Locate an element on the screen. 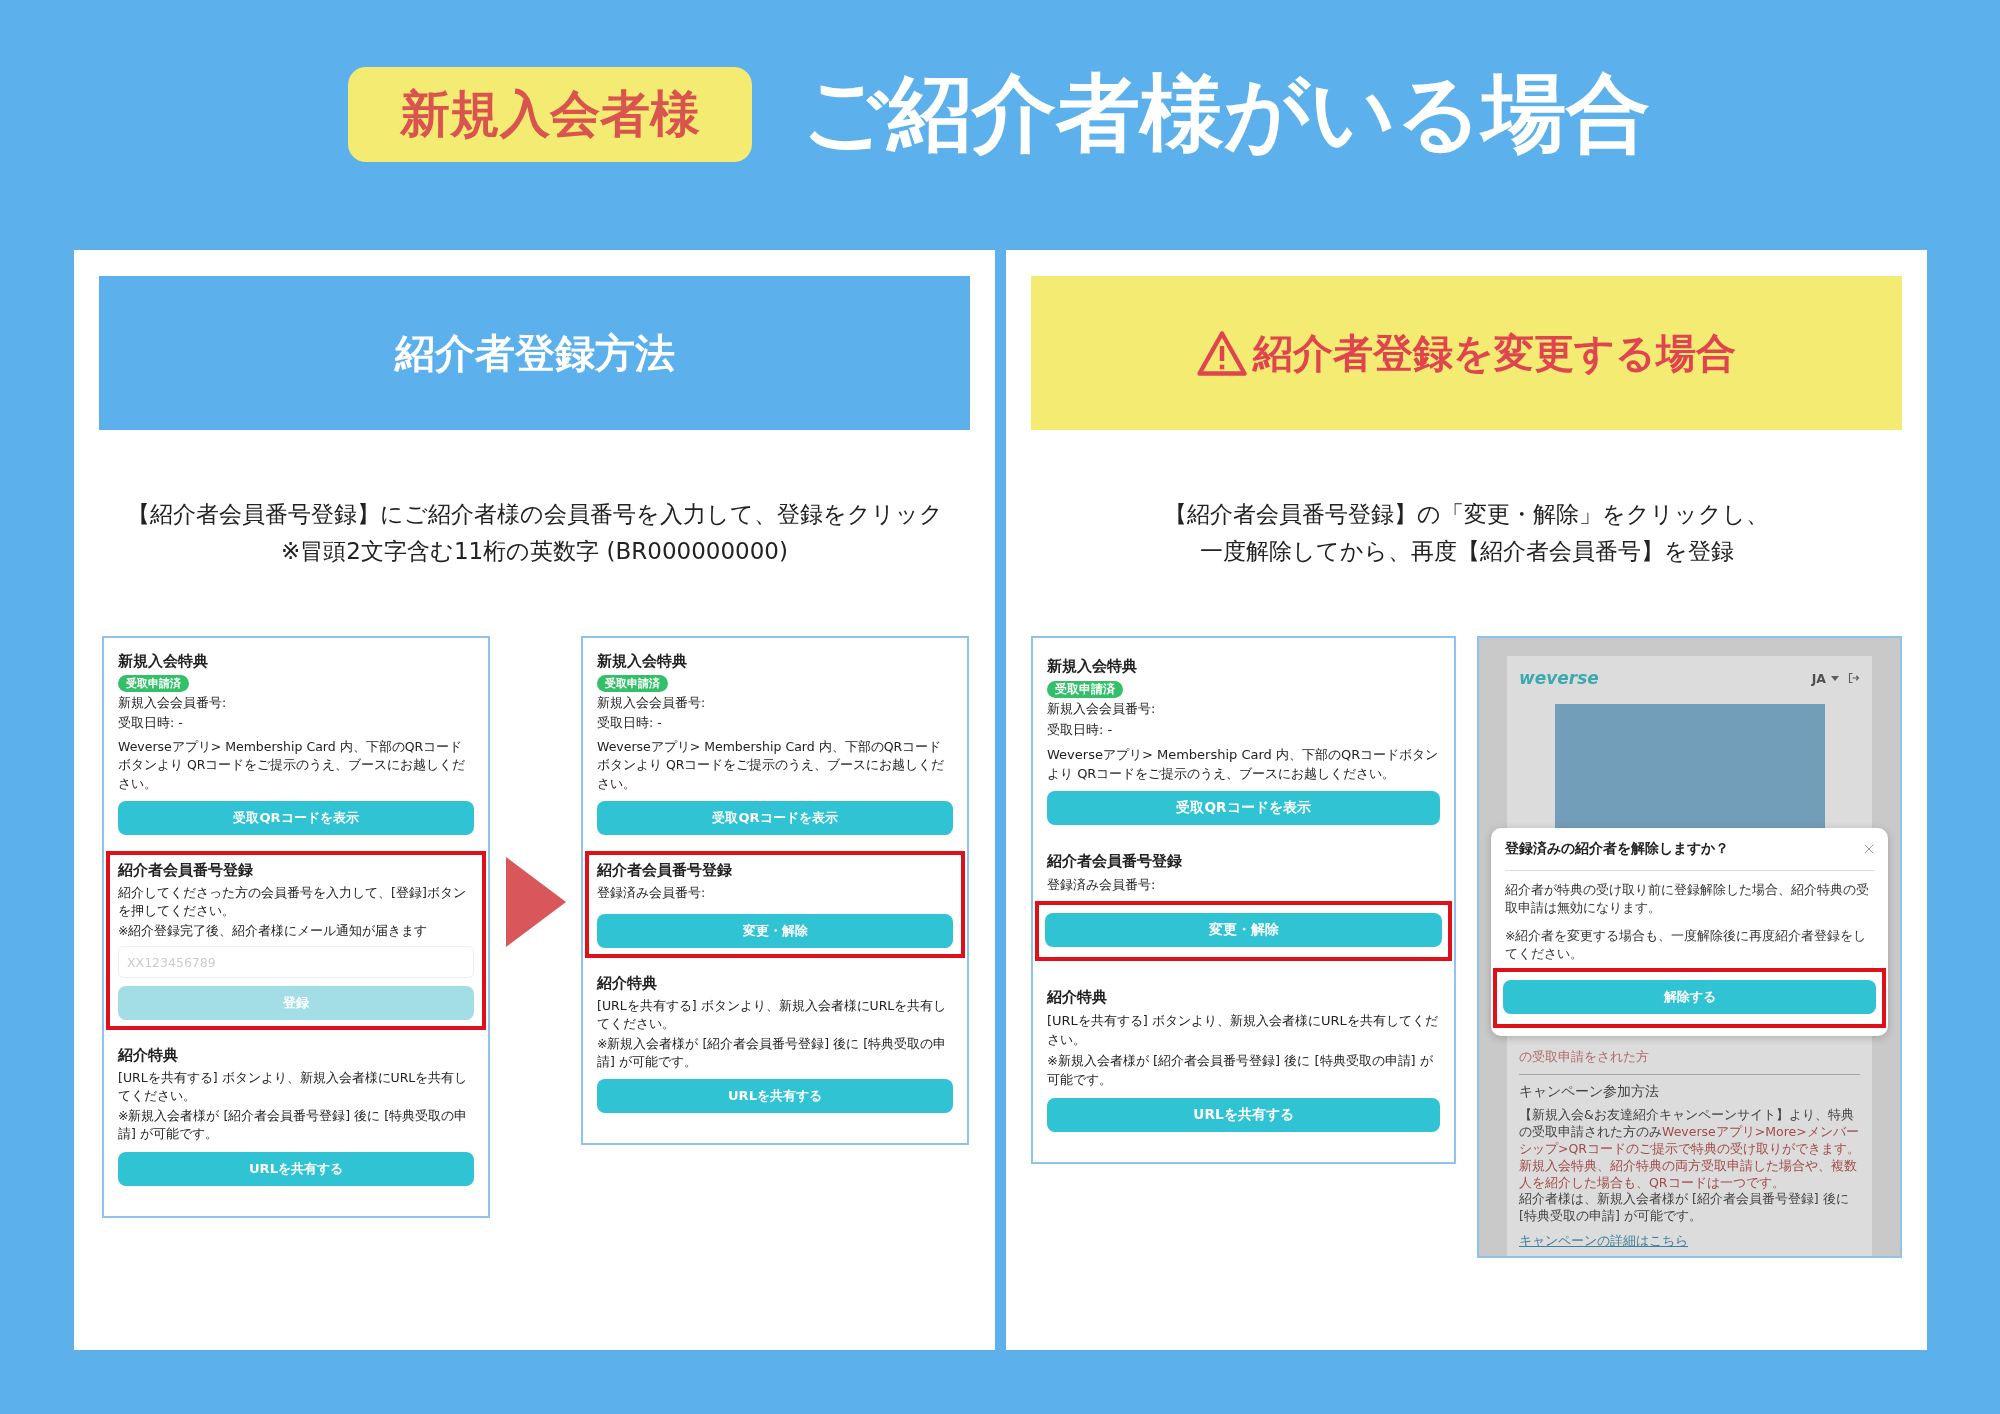 This screenshot has width=2000, height=1414. info-text: 紹介してくださった方の会員番号を入力して、[登録]ボタンを押してください。 is located at coordinates (292, 901).